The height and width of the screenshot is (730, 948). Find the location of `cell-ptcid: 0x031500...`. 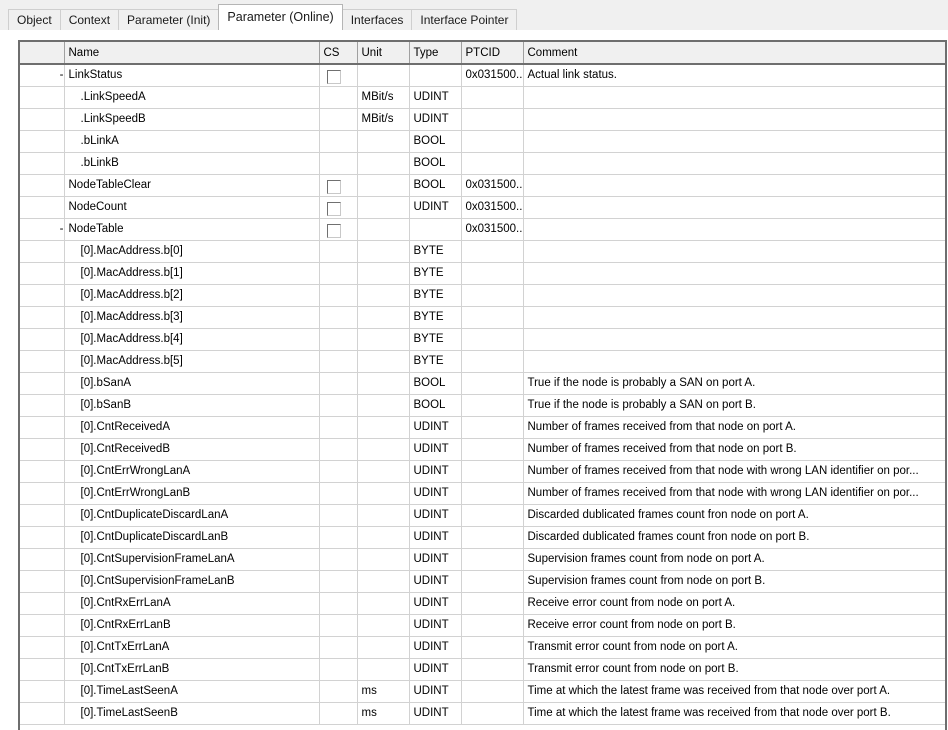

cell-ptcid: 0x031500... is located at coordinates (492, 75).